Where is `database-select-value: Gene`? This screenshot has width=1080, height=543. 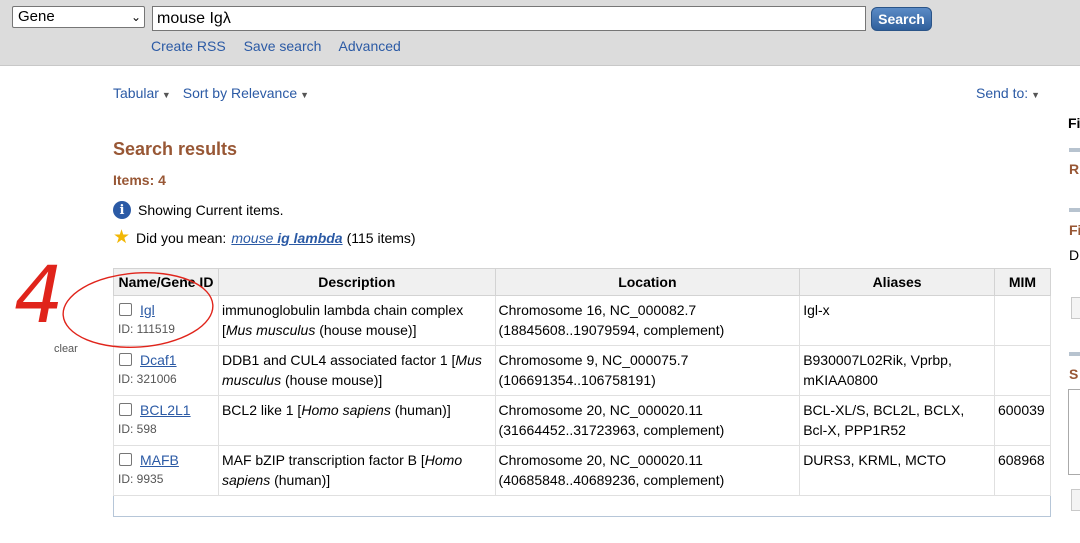
database-select-value: Gene is located at coordinates (36, 16).